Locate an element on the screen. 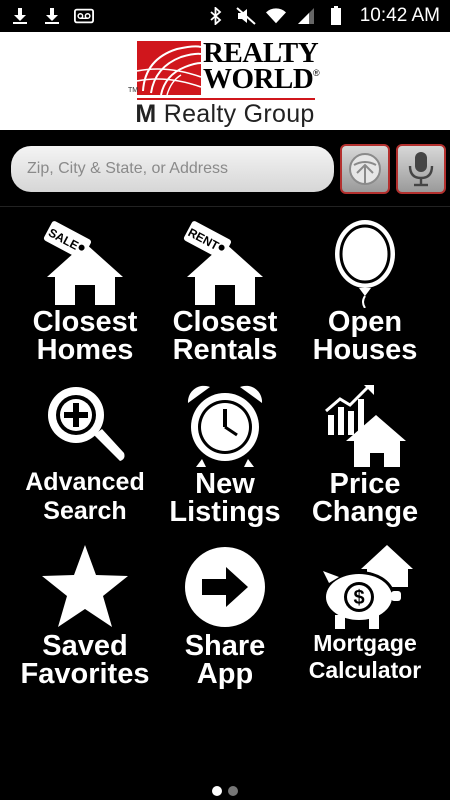 The width and height of the screenshot is (450, 800). gps-locate-icon is located at coordinates (365, 169).